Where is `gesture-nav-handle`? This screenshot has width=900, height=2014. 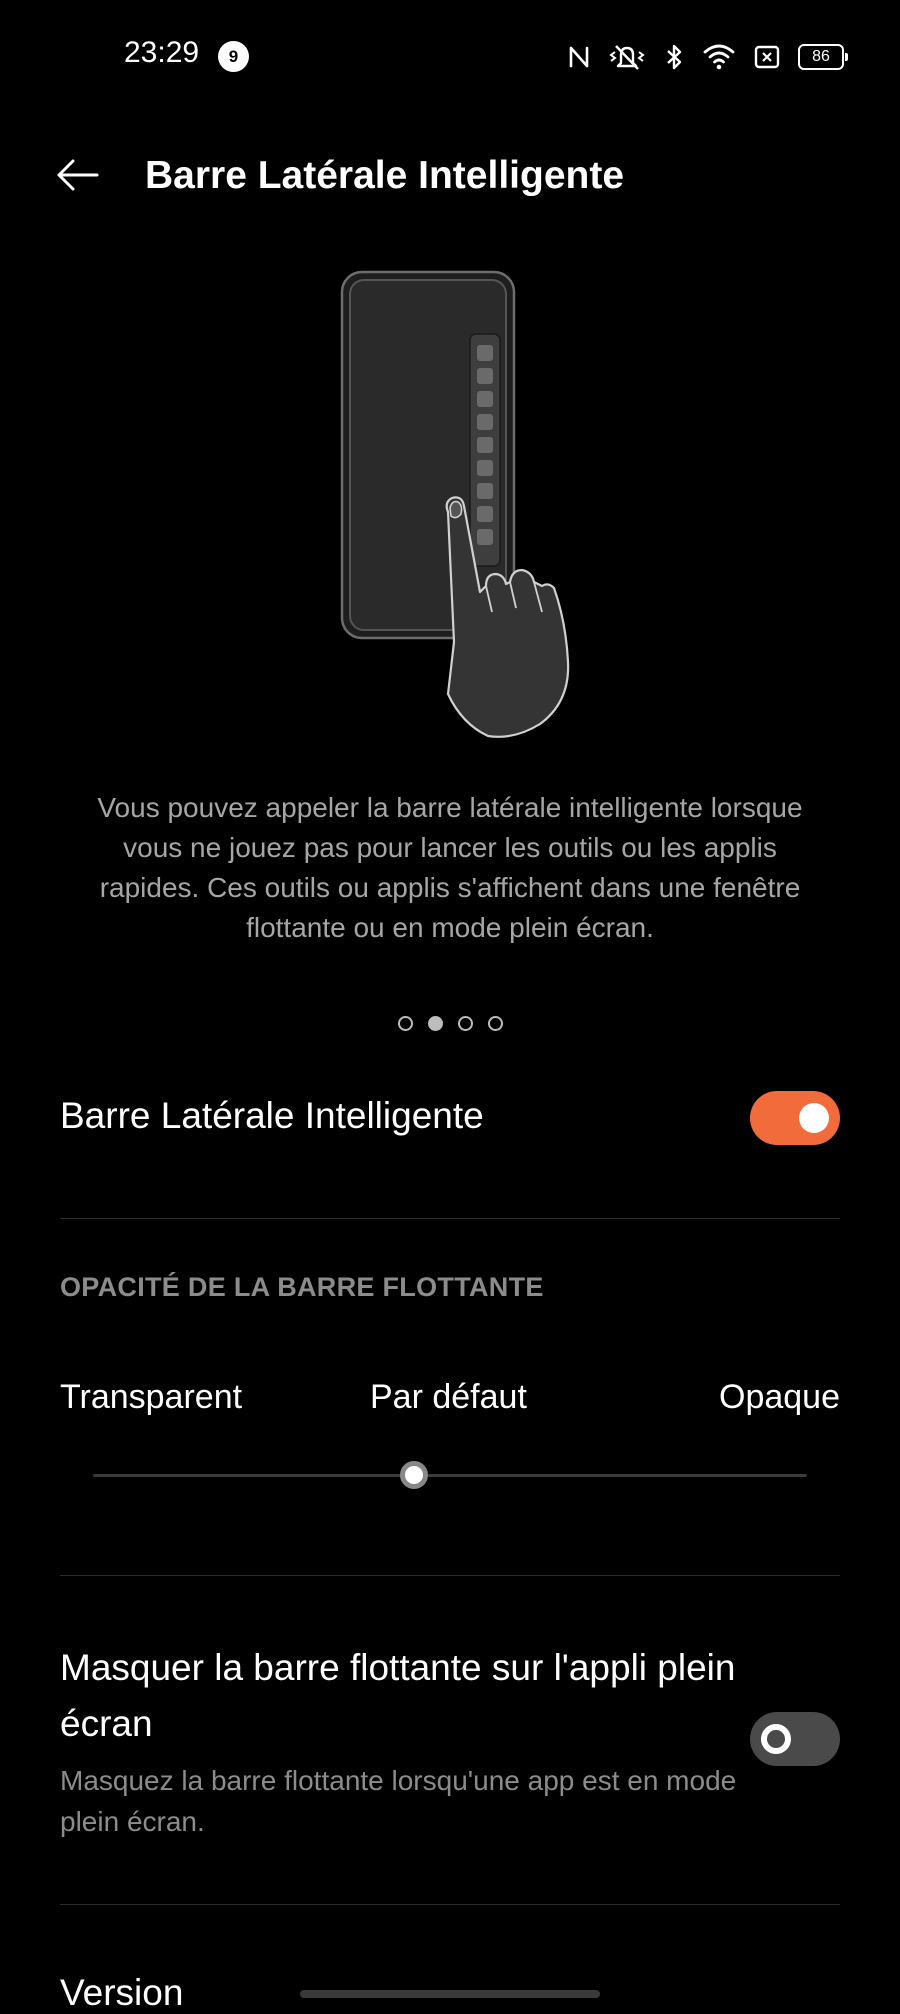
gesture-nav-handle is located at coordinates (450, 1994).